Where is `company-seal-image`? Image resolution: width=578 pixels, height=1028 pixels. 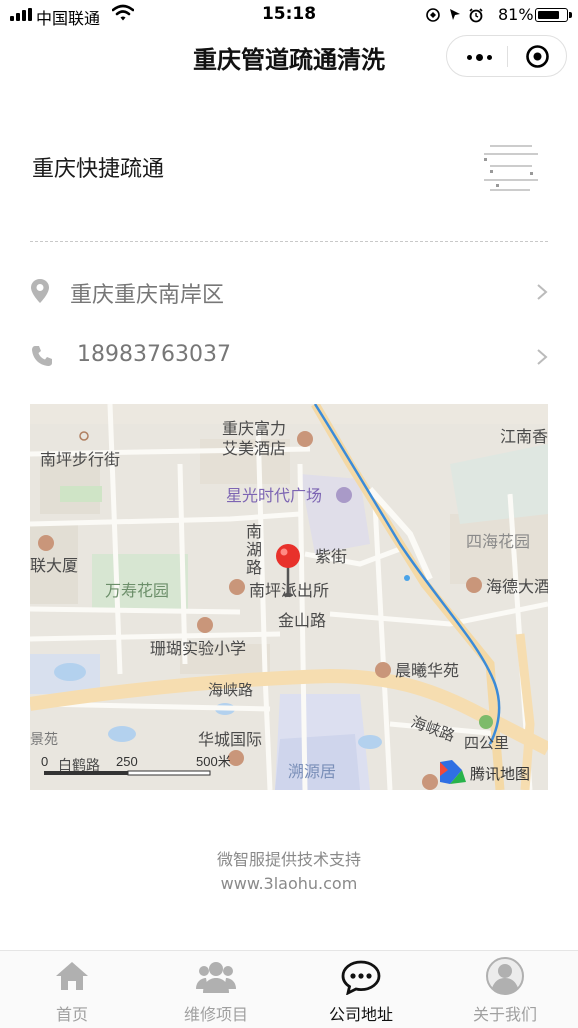 company-seal-image is located at coordinates (510, 168).